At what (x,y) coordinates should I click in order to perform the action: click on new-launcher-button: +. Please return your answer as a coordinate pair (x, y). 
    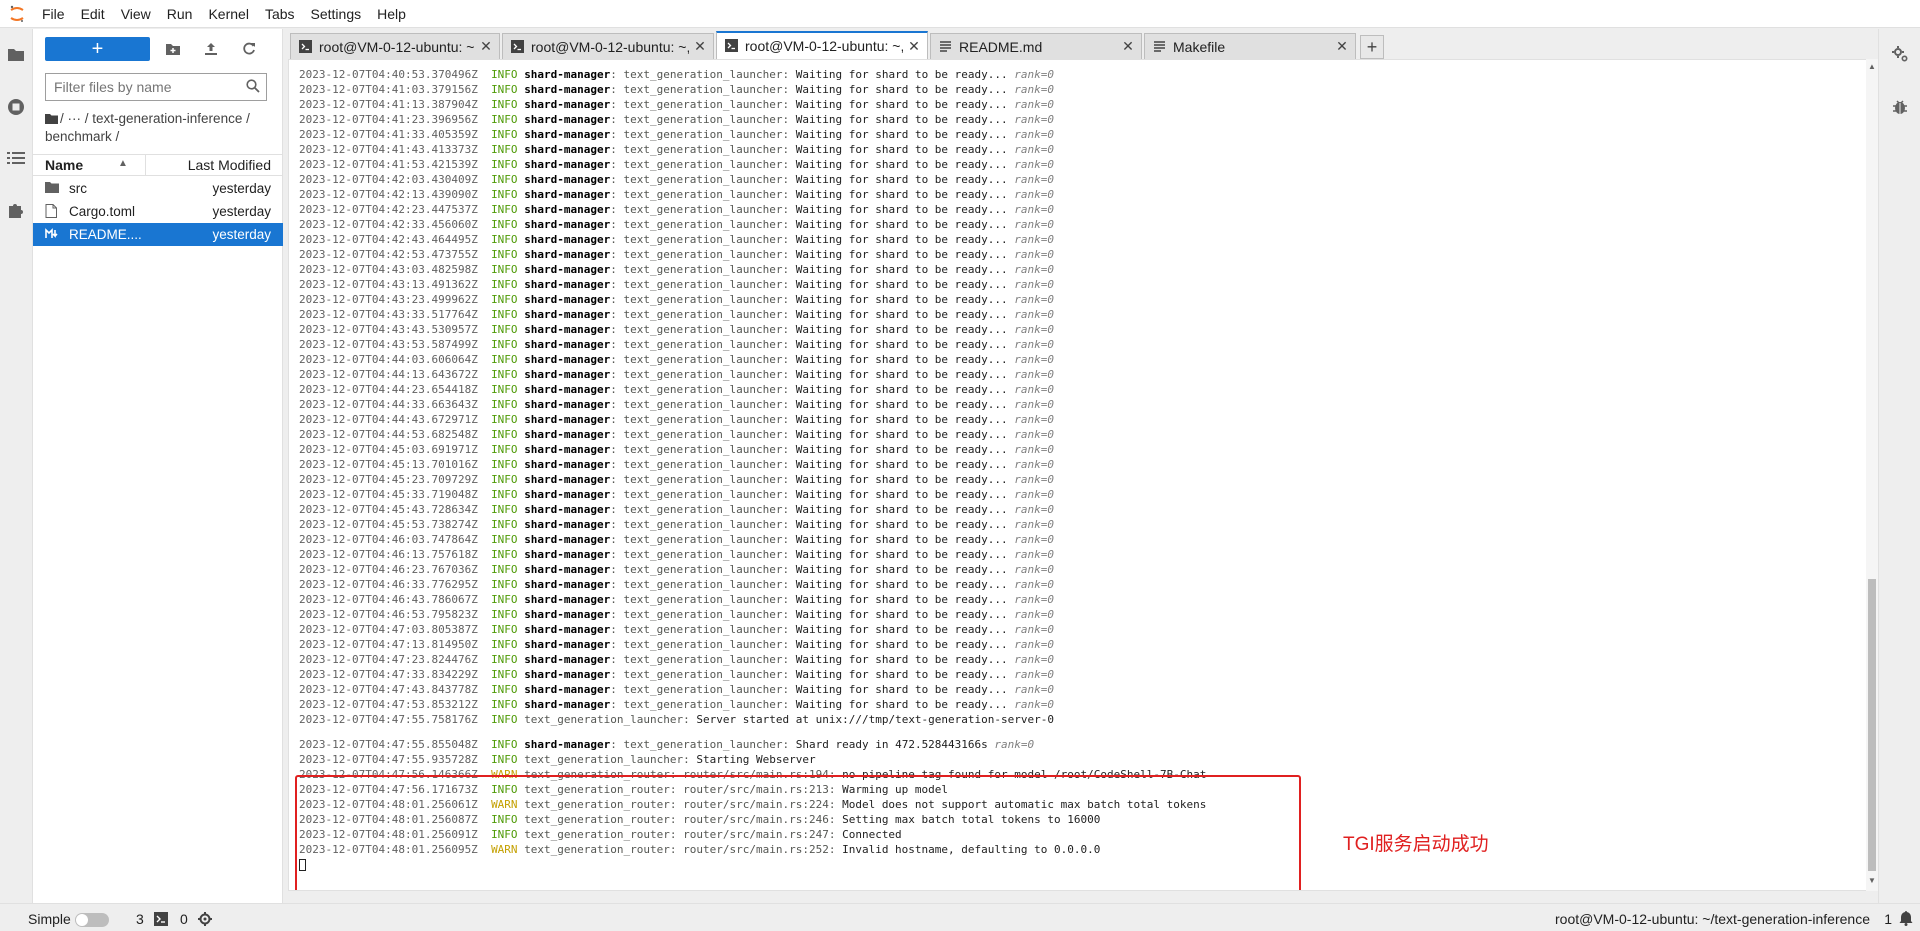
    Looking at the image, I should click on (97, 49).